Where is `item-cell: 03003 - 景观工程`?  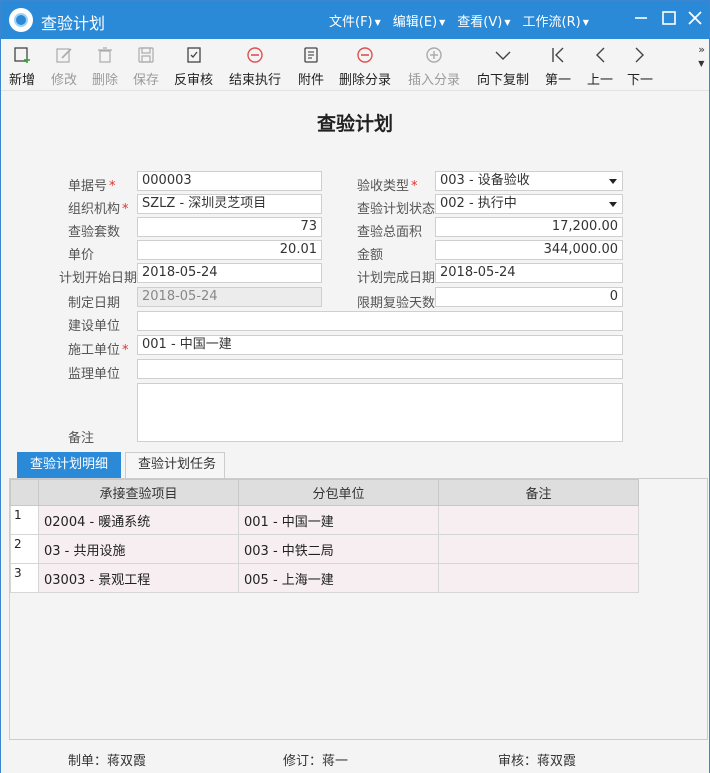
item-cell: 03003 - 景观工程 is located at coordinates (138, 578).